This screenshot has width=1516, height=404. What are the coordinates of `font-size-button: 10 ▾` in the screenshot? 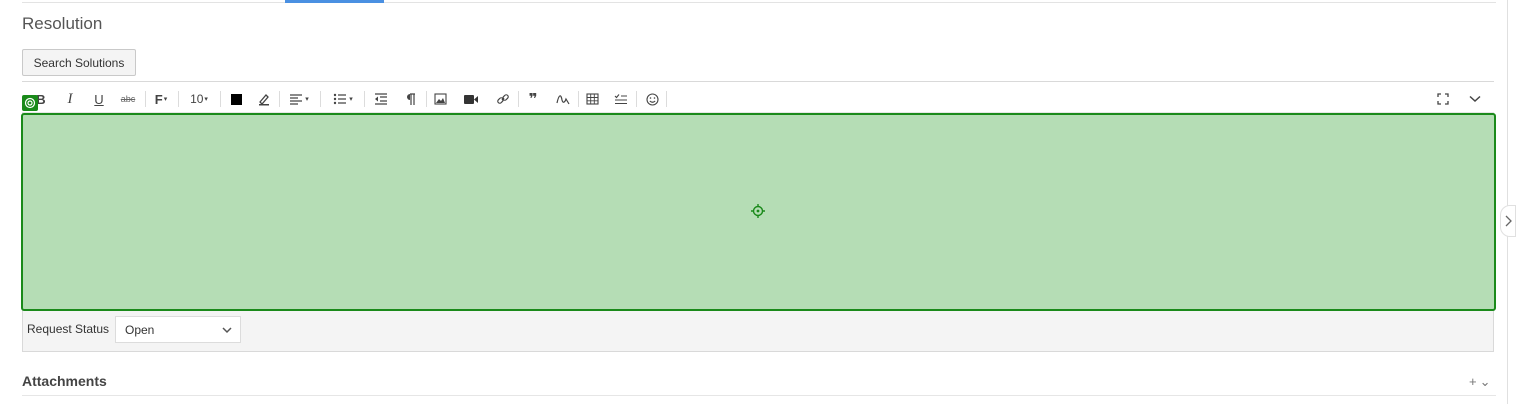 It's located at (199, 99).